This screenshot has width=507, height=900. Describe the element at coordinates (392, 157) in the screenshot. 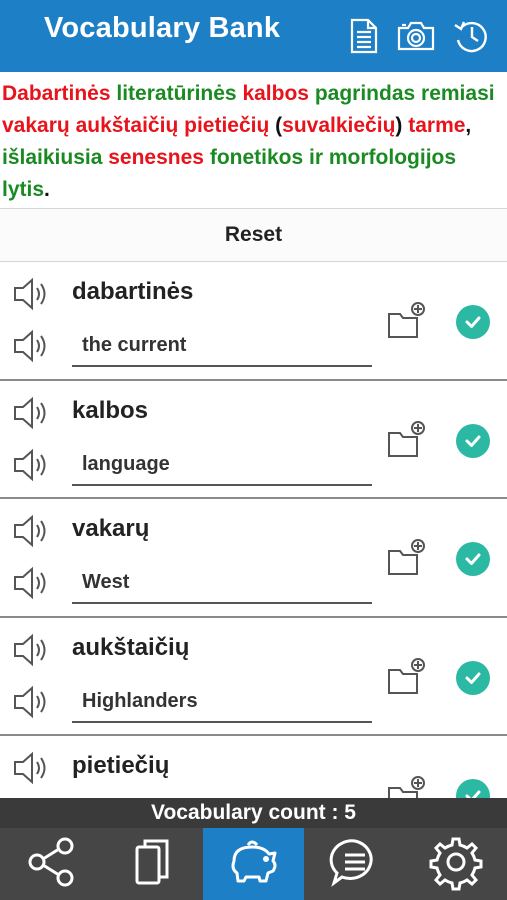

I see `sentence-word: morfologijos` at that location.